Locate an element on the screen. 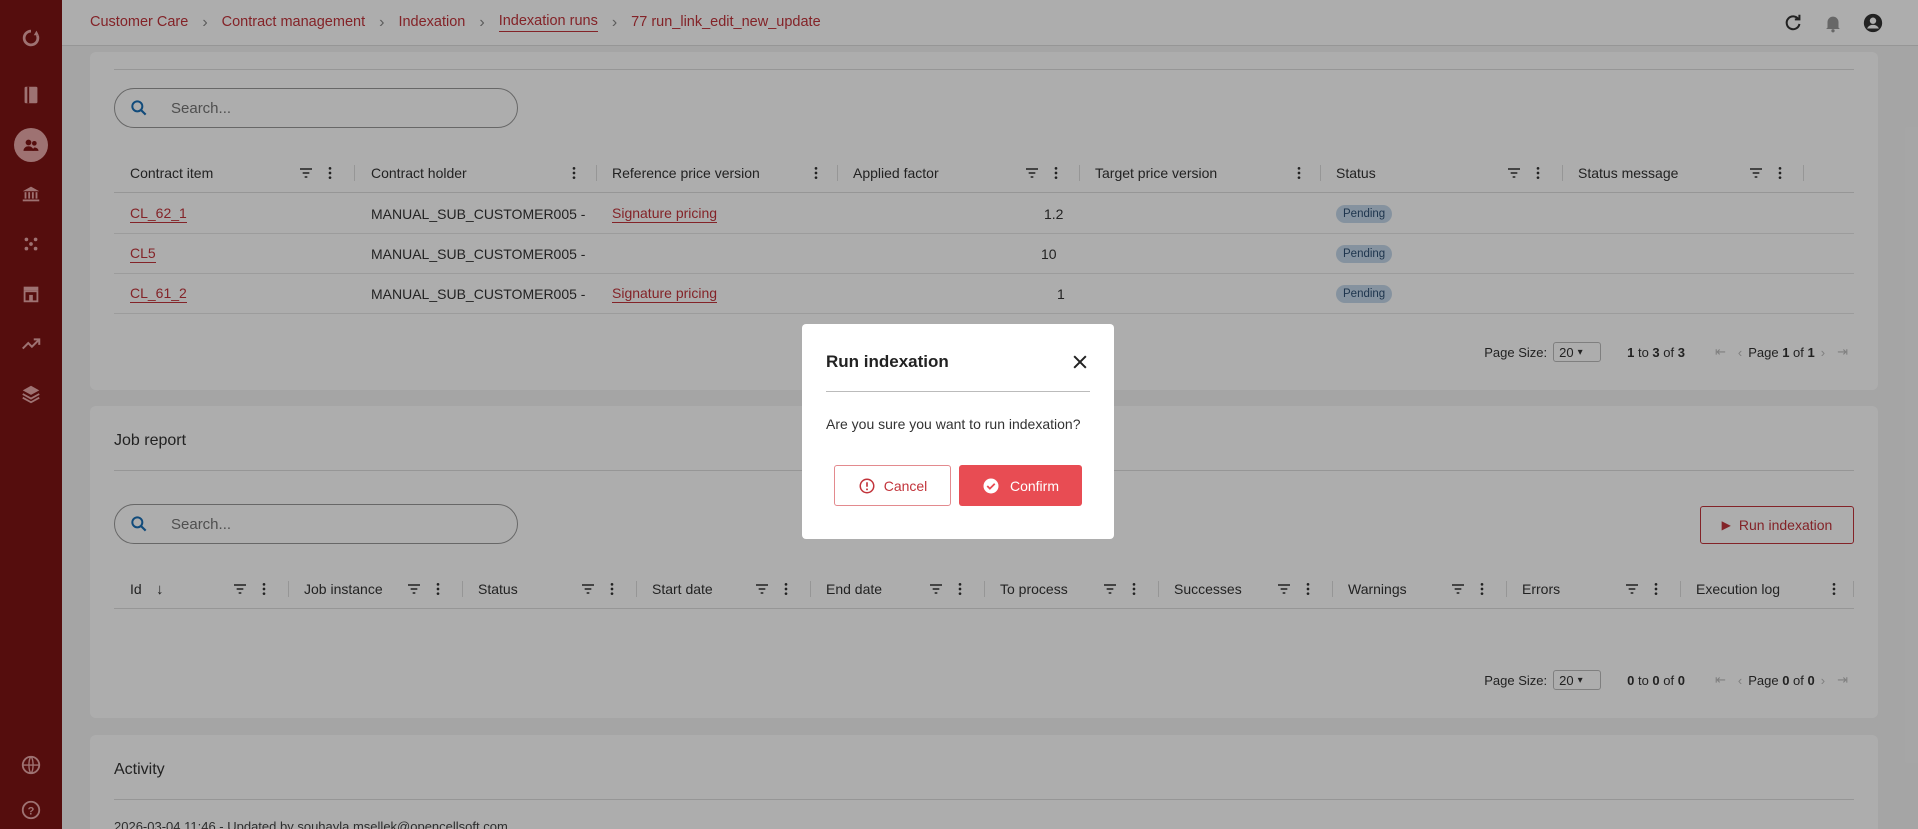 The width and height of the screenshot is (1918, 829). divider is located at coordinates (958, 391).